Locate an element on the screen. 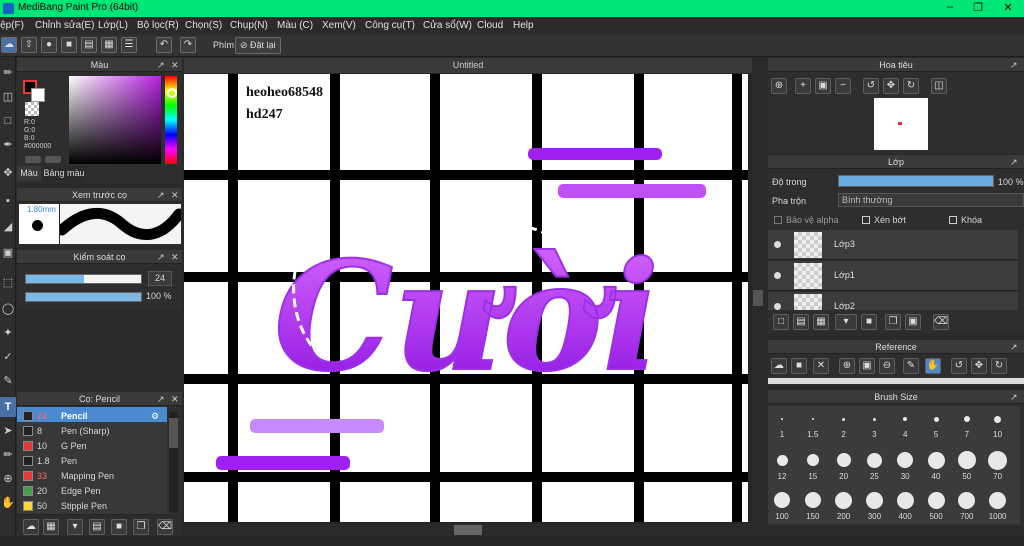 Image resolution: width=1024 pixels, height=546 pixels. copy-brush-icon: ▤ is located at coordinates (97, 527).